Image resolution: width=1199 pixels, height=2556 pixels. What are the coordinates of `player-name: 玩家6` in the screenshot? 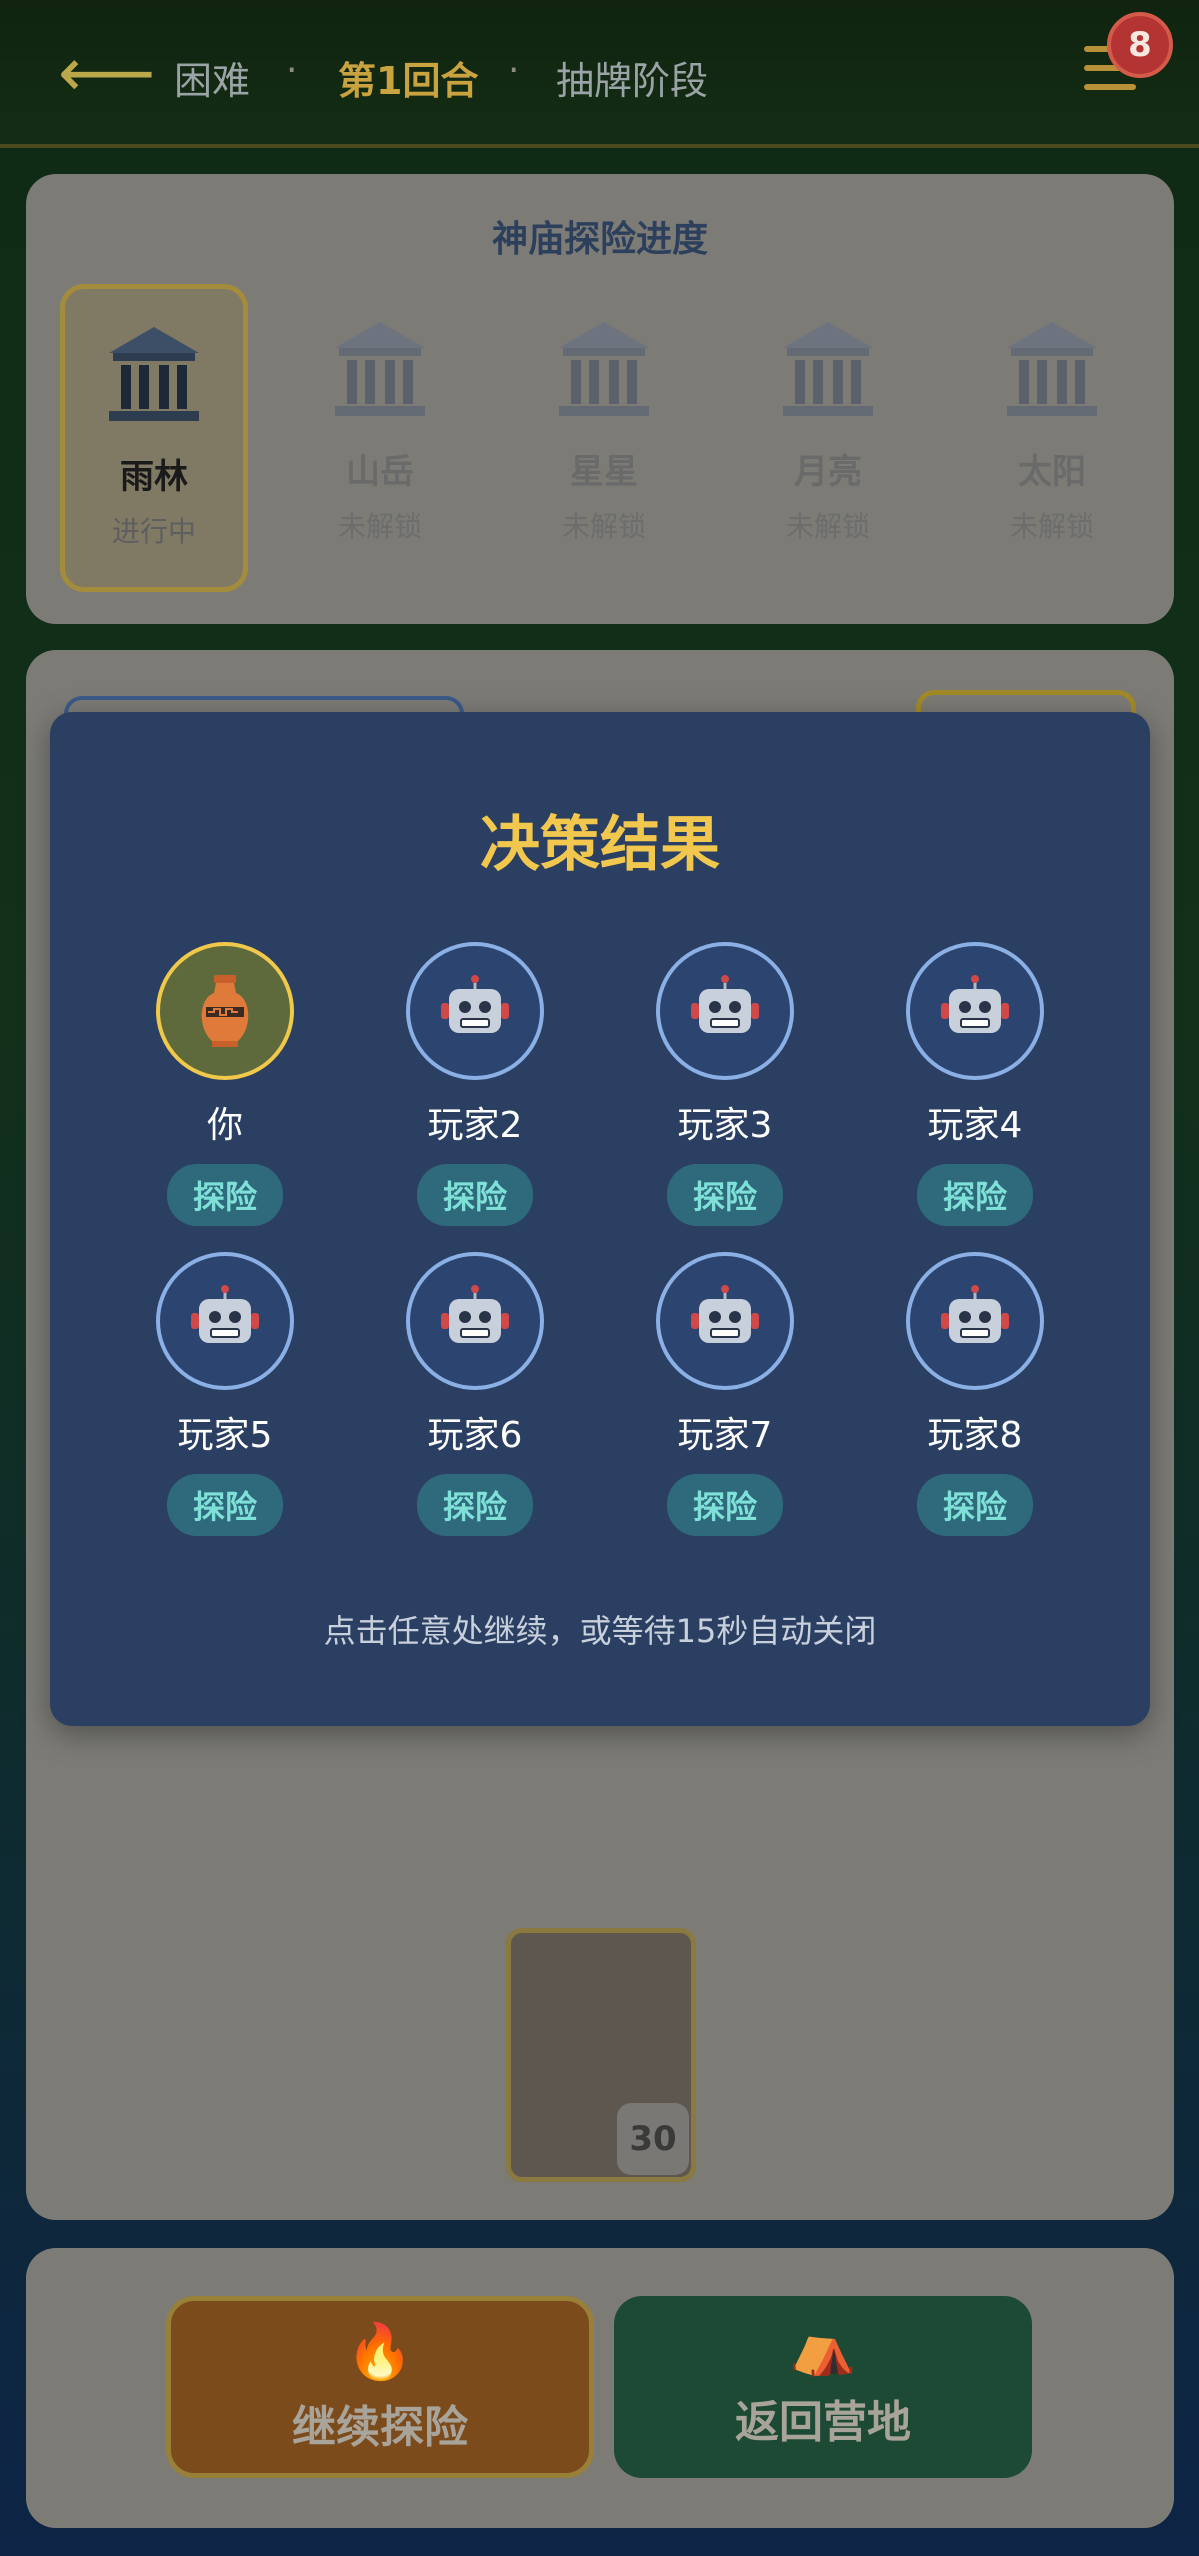 It's located at (475, 1435).